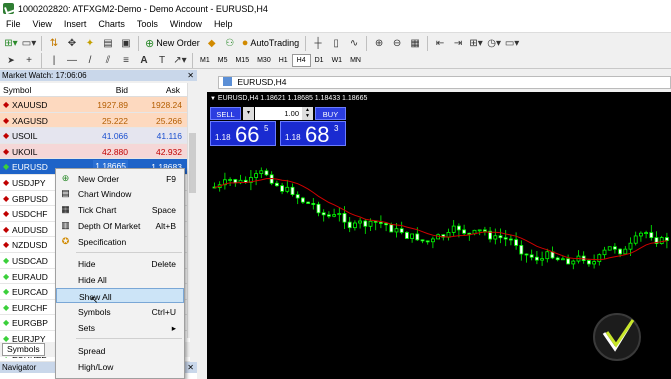 Image resolution: width=671 pixels, height=379 pixels. Describe the element at coordinates (458, 43) in the screenshot. I see `auto-scroll-icon: ⇥` at that location.